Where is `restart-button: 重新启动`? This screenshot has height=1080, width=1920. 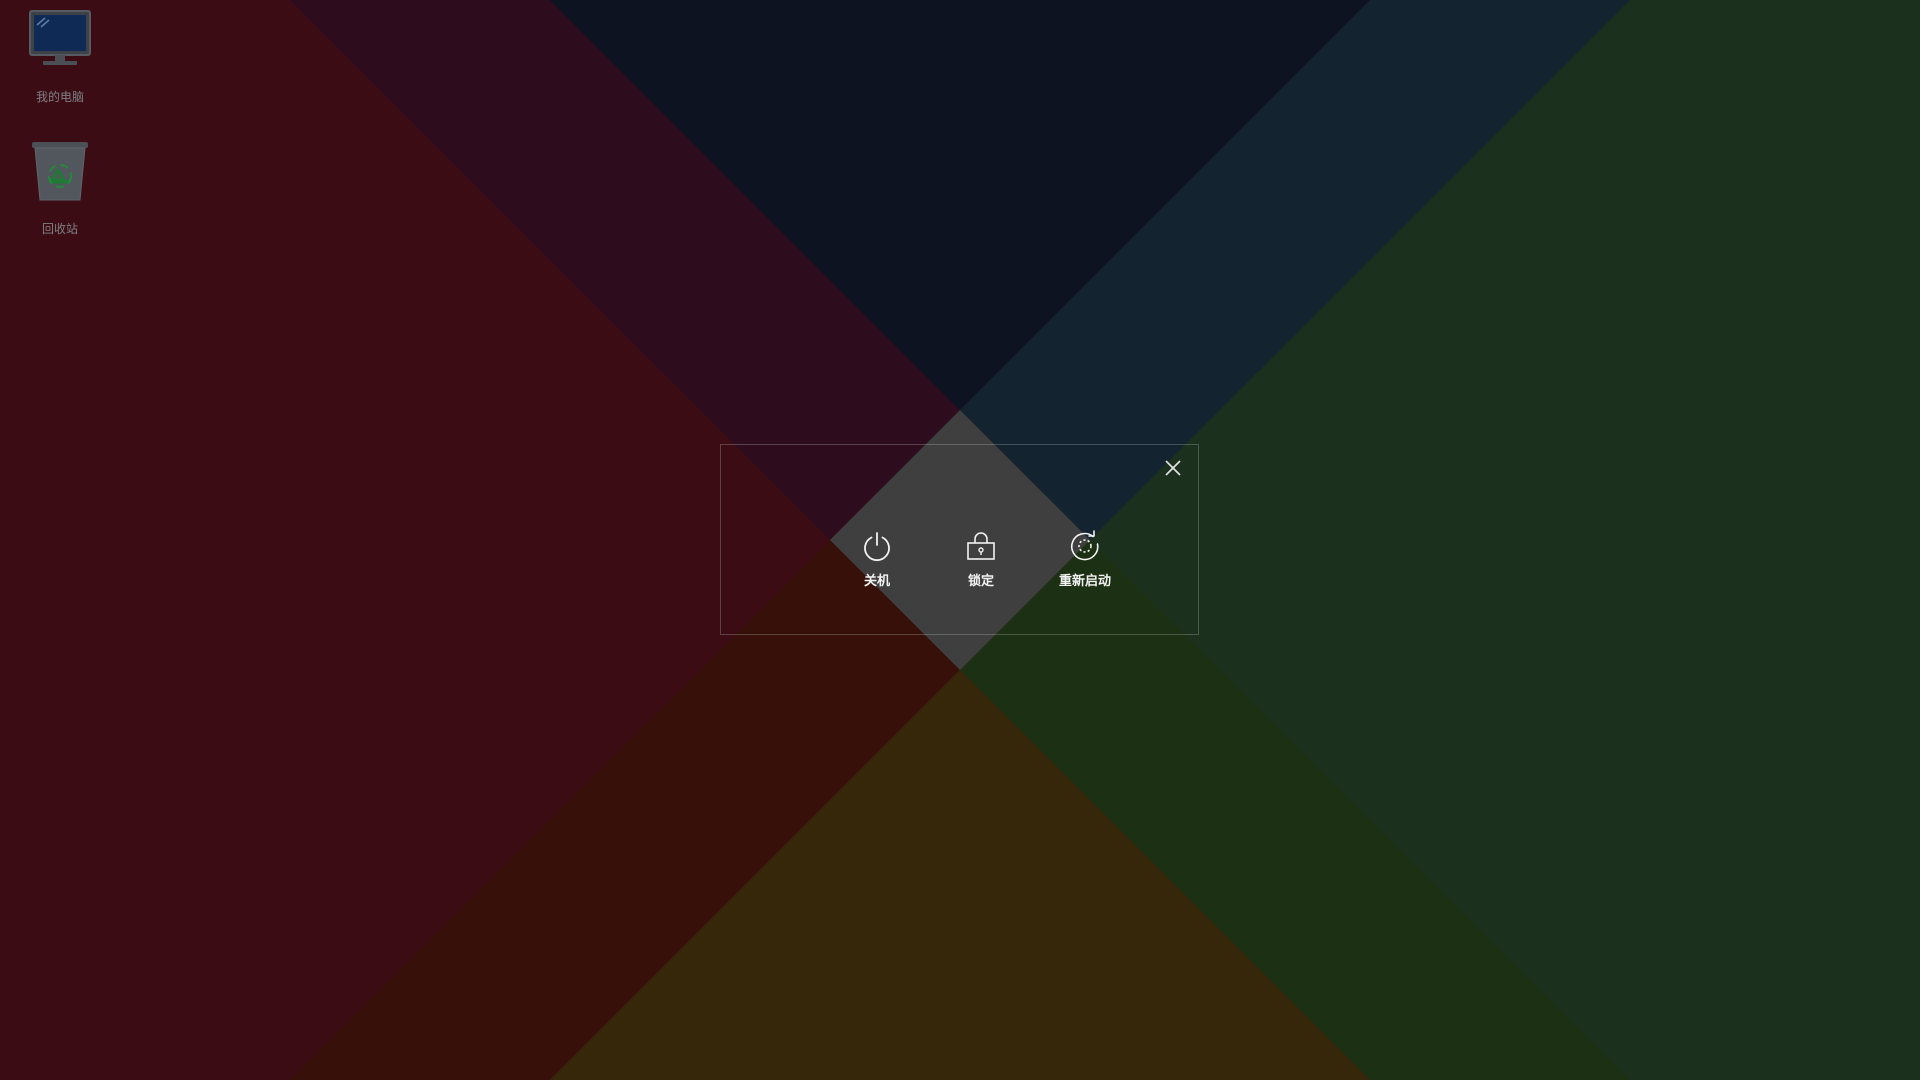
restart-button: 重新启动 is located at coordinates (1085, 559).